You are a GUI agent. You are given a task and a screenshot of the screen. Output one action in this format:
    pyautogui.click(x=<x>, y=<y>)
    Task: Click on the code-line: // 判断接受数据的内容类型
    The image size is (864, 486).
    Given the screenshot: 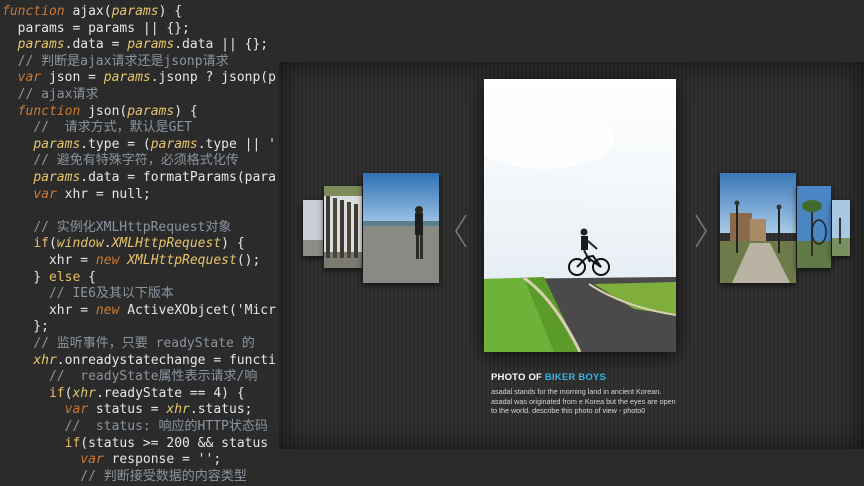 What is the action you would take?
    pyautogui.click(x=163, y=476)
    